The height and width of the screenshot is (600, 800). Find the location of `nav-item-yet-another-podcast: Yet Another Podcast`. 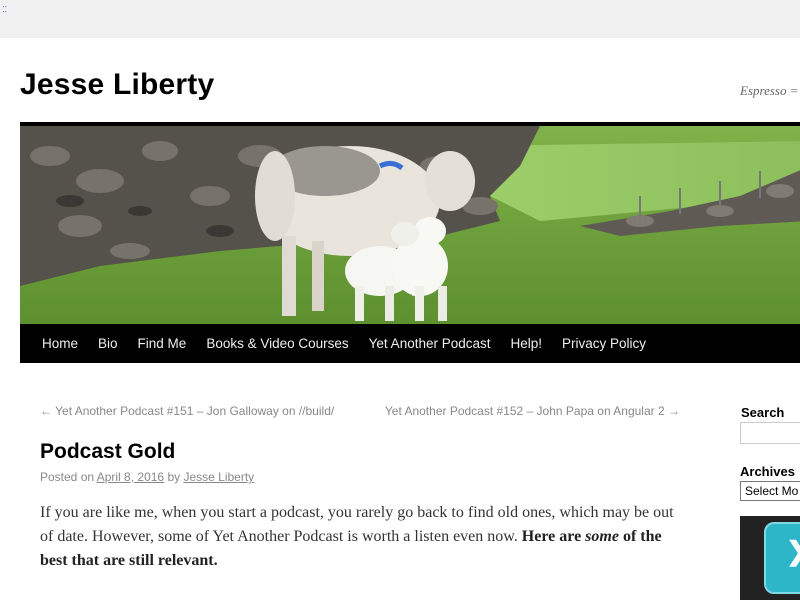

nav-item-yet-another-podcast: Yet Another Podcast is located at coordinates (430, 343).